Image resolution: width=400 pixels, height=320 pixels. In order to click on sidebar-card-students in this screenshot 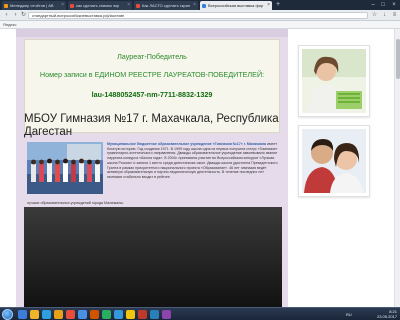, I will do `click(334, 161)`.